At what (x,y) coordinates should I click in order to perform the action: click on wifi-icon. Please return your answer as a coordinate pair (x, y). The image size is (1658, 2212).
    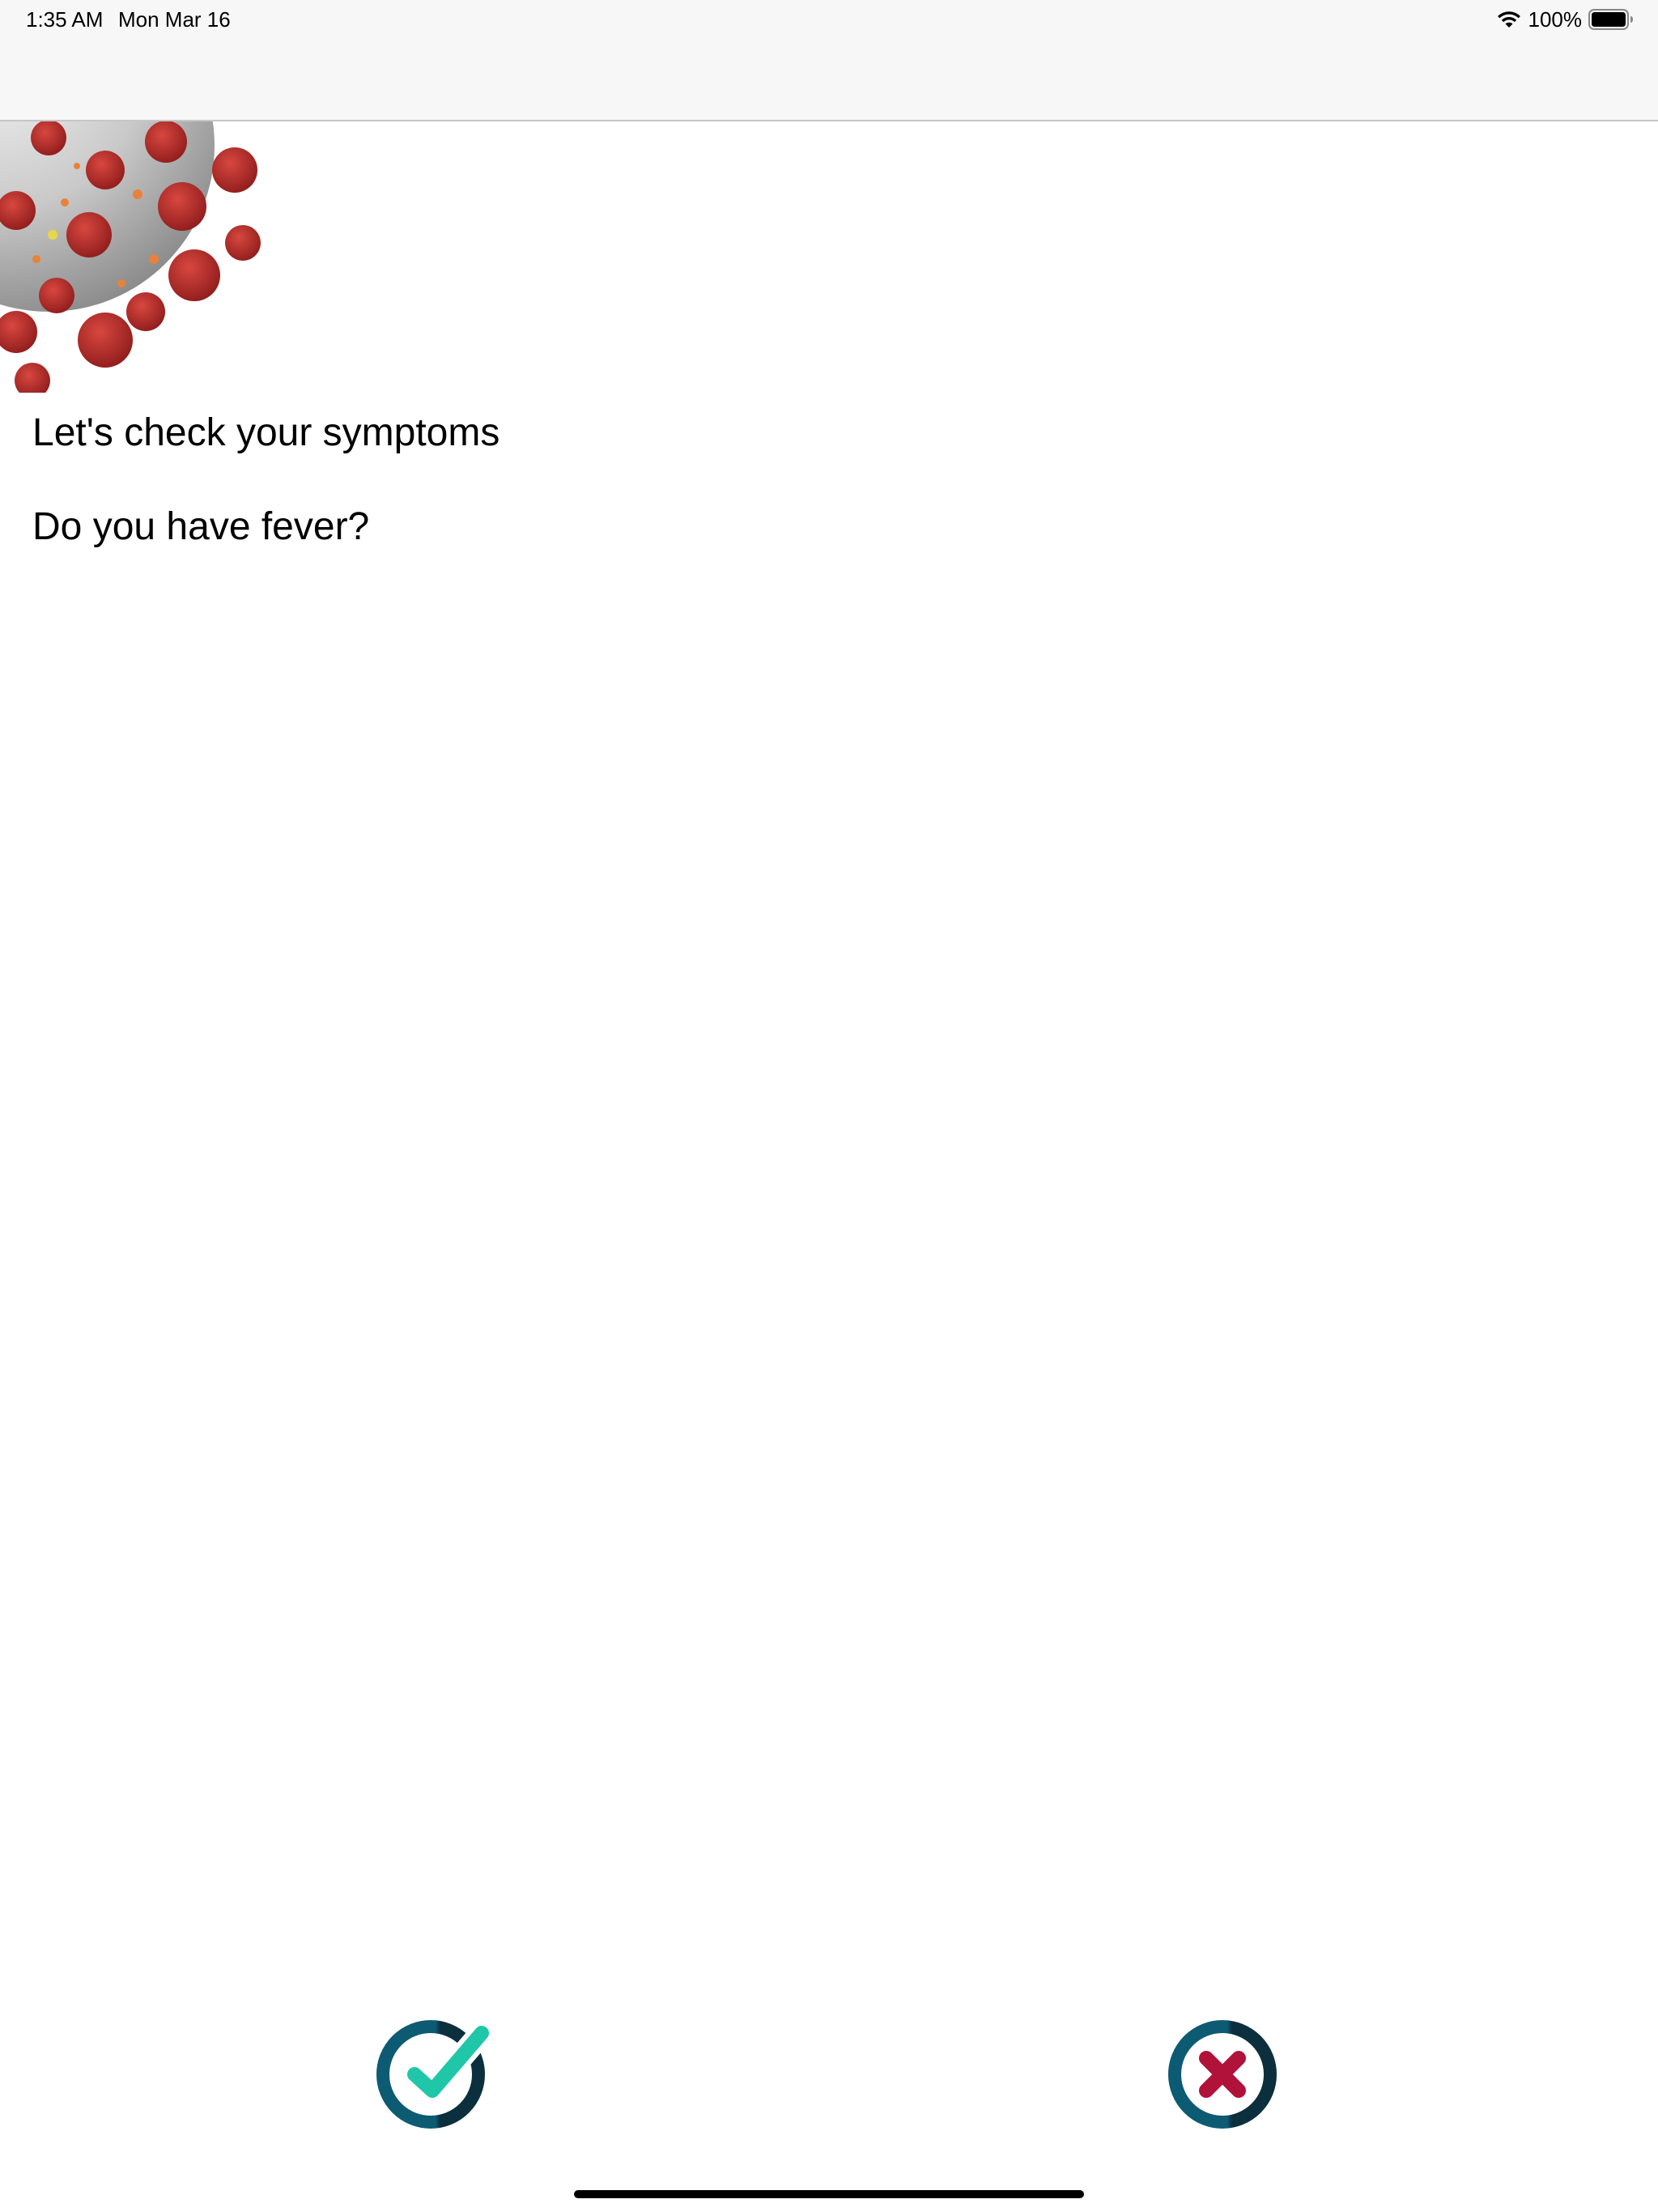
    Looking at the image, I should click on (1508, 19).